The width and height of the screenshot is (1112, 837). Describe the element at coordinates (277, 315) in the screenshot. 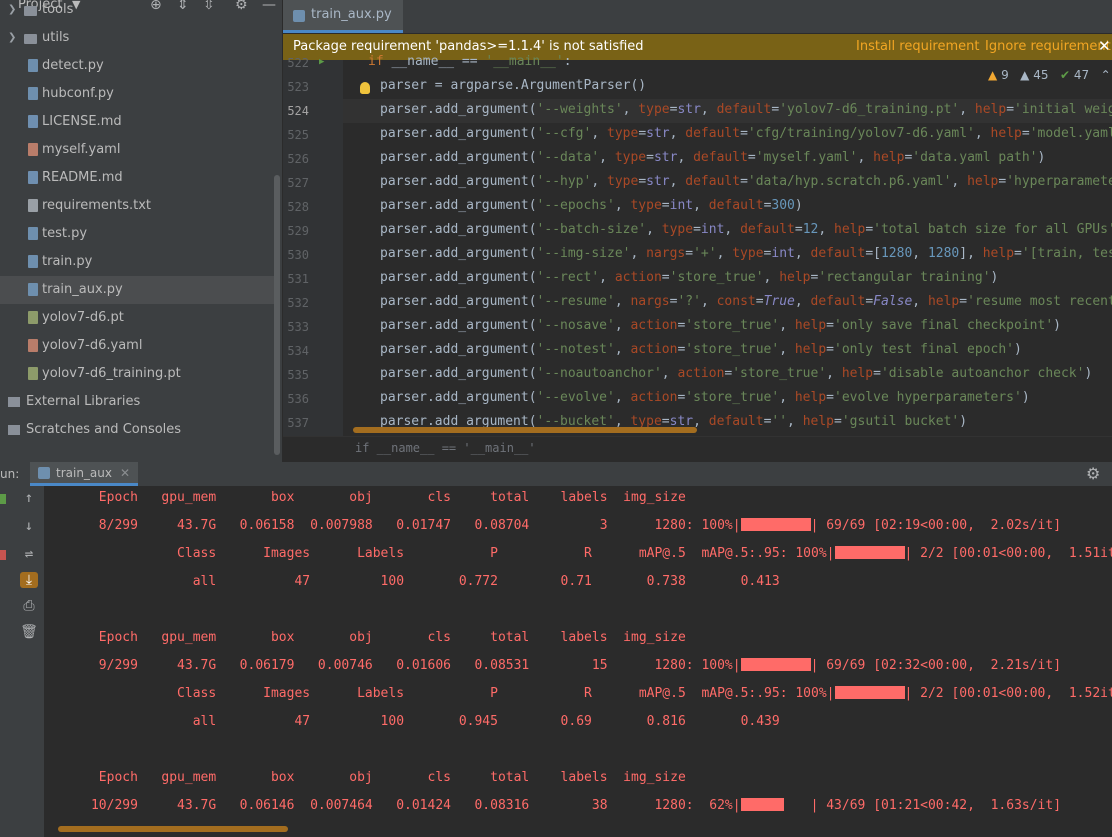

I see `project-scrollbar` at that location.